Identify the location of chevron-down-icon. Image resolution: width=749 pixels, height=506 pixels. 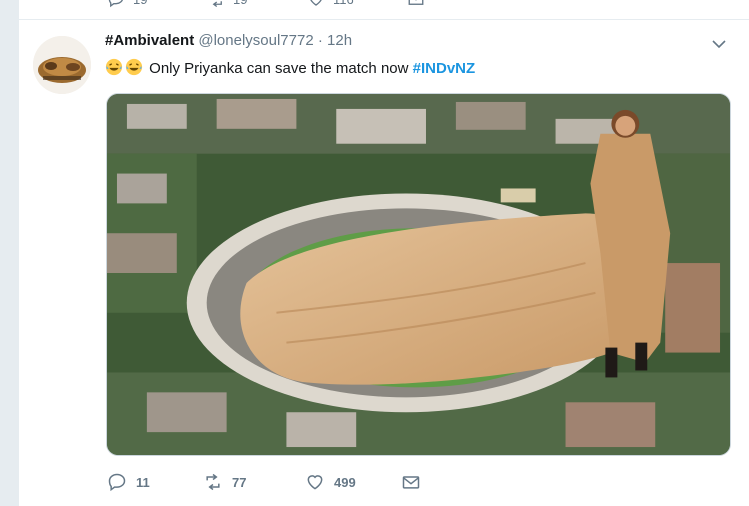
(719, 44).